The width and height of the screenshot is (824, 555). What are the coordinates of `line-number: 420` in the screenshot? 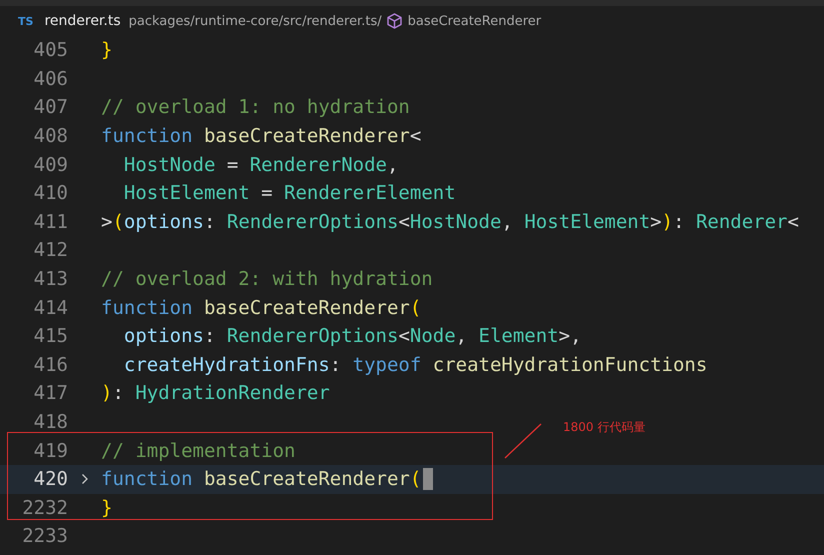 It's located at (50, 479).